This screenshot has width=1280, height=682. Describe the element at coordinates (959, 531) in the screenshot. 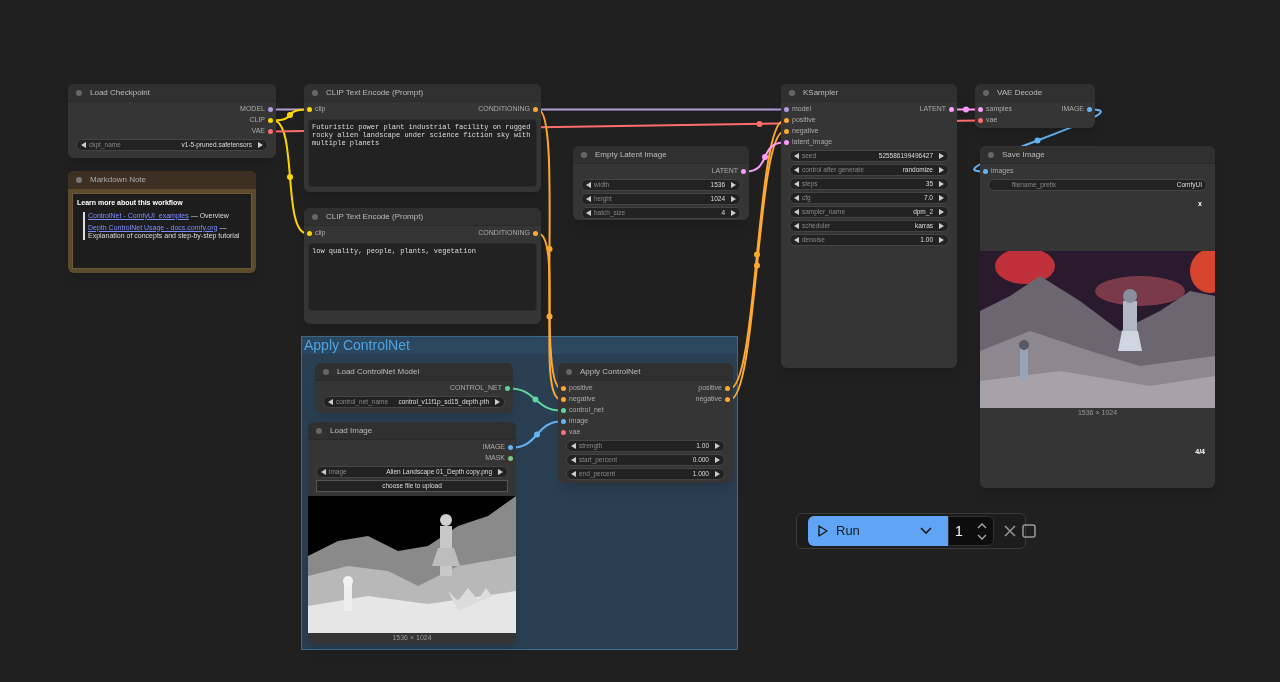

I see `queue-count-value: 1` at that location.